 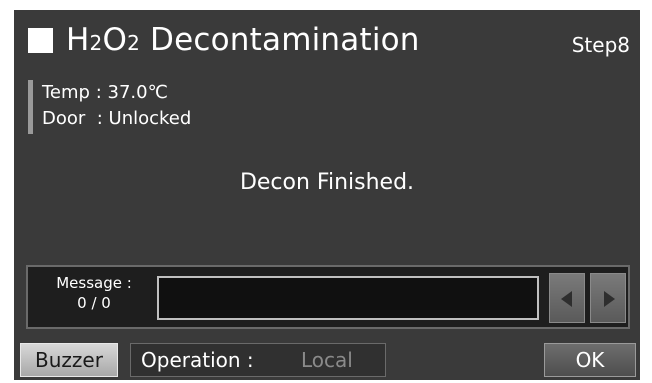 I want to click on arrow-right-icon, so click(x=609, y=299).